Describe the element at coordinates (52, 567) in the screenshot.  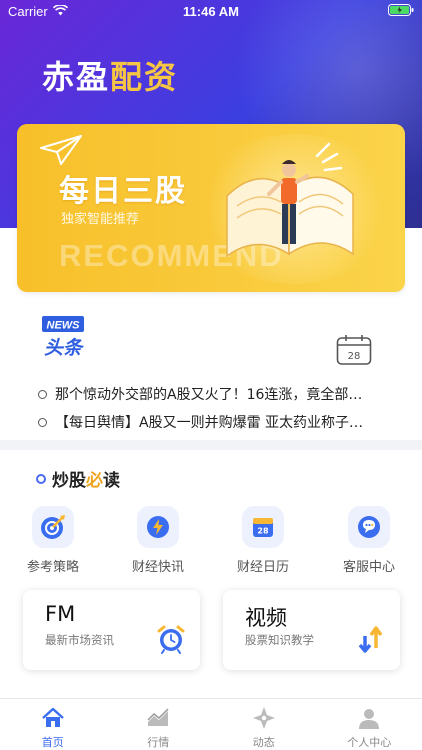
I see `feature-label: 参考策略` at that location.